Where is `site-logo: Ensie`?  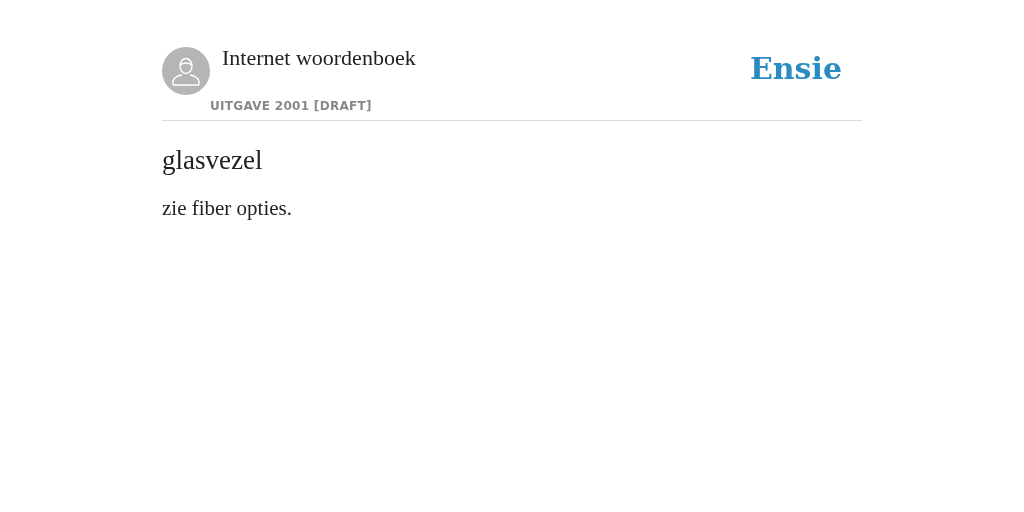
site-logo: Ensie is located at coordinates (795, 82).